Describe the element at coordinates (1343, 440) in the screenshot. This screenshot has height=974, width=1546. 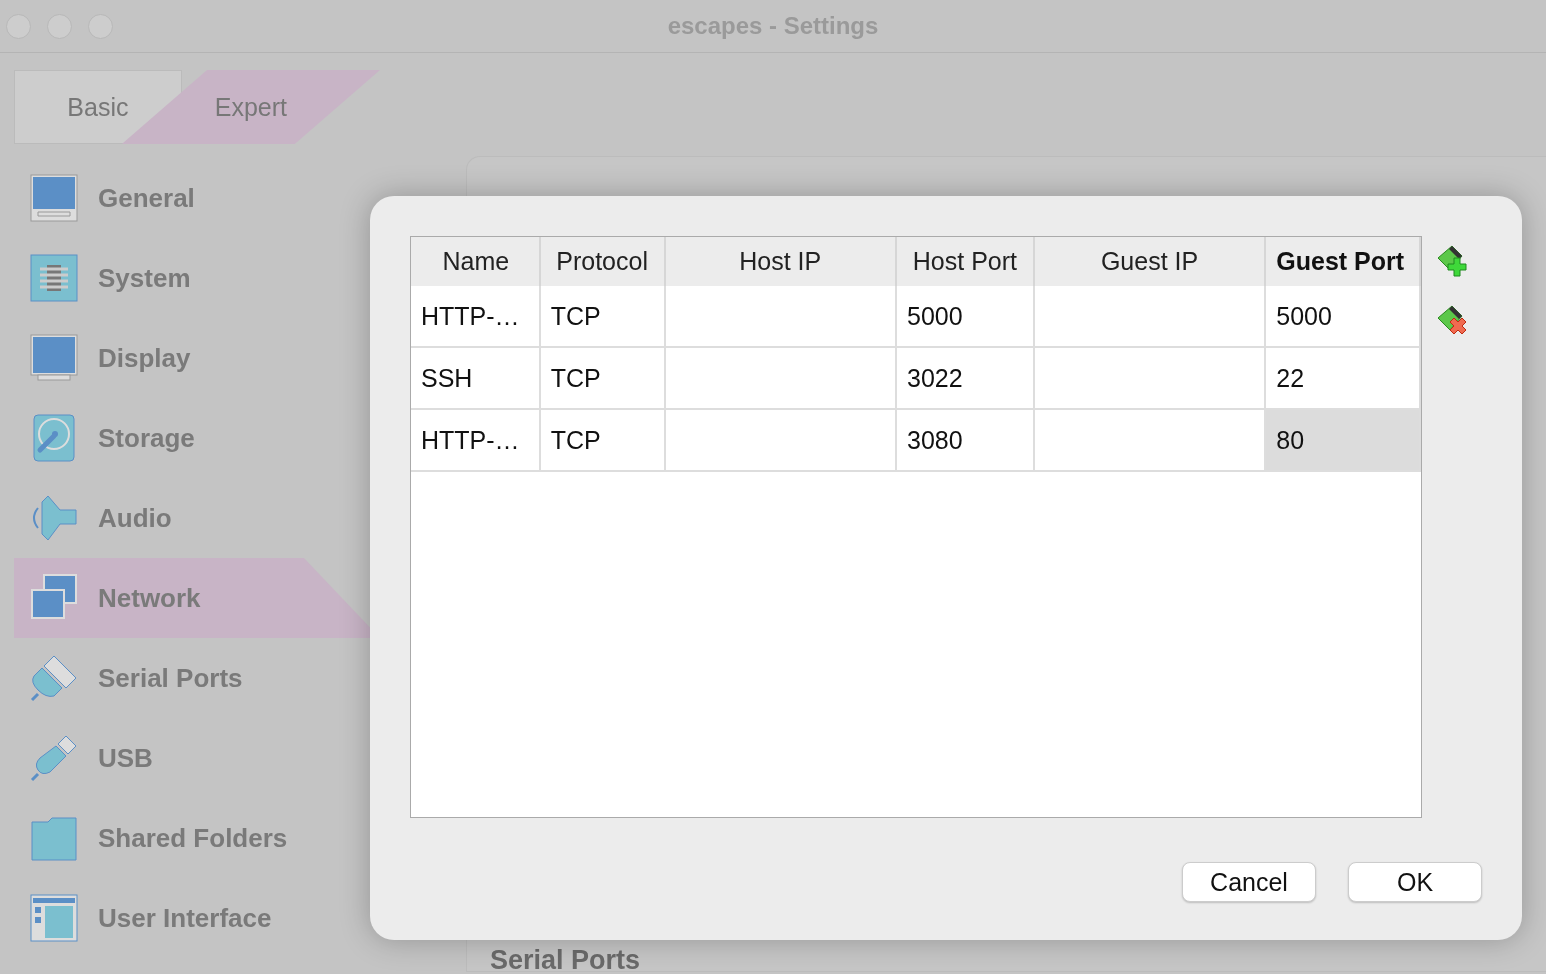
I see `table-cell: 80` at that location.